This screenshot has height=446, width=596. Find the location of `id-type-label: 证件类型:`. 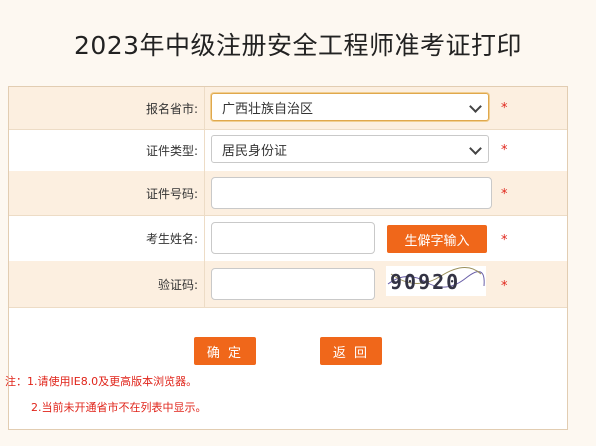

id-type-label: 证件类型: is located at coordinates (107, 150).